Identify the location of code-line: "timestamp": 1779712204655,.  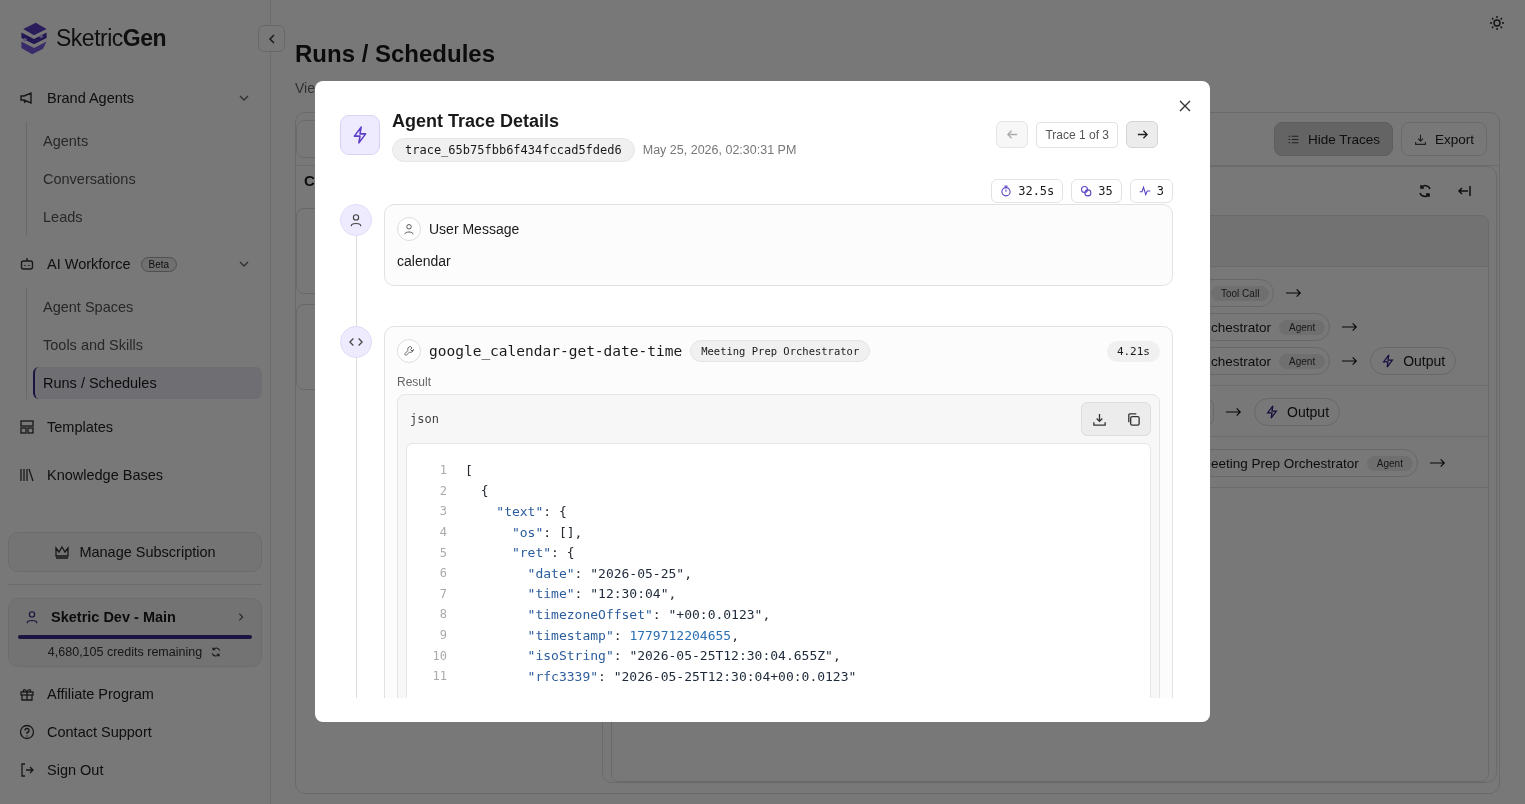
(632, 635).